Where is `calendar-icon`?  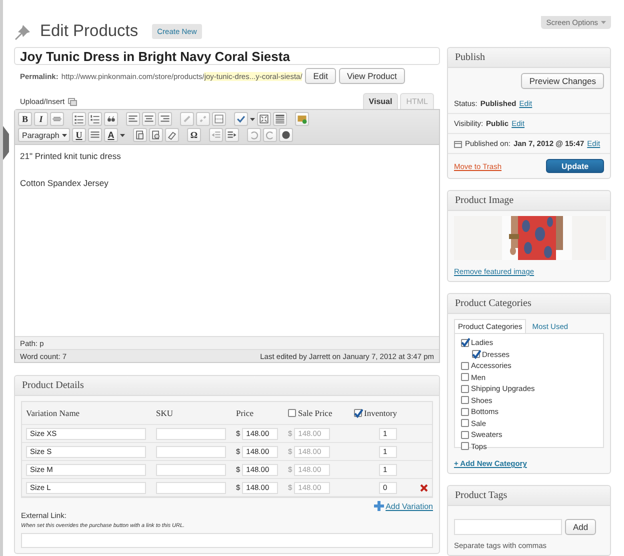 calendar-icon is located at coordinates (458, 144).